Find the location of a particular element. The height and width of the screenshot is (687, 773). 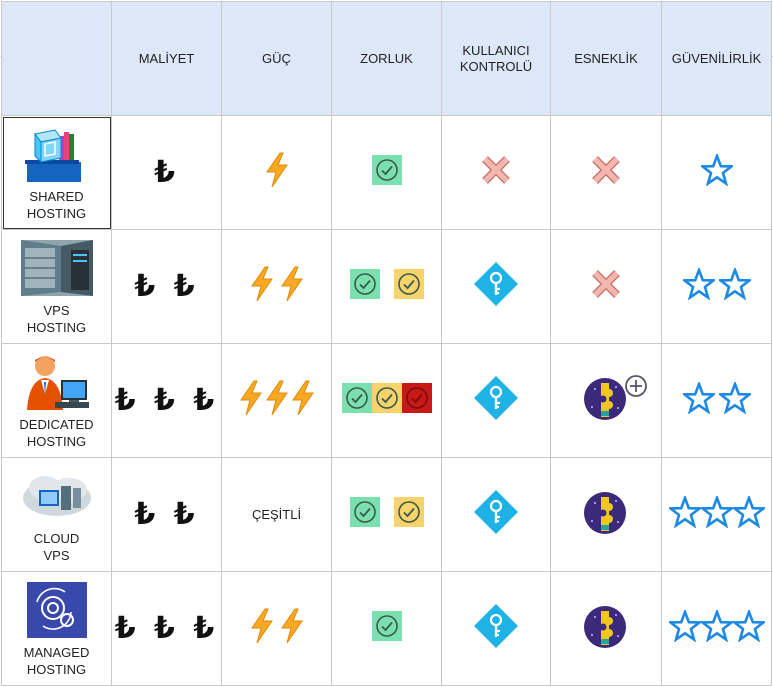

check-medium-icon is located at coordinates (408, 284).